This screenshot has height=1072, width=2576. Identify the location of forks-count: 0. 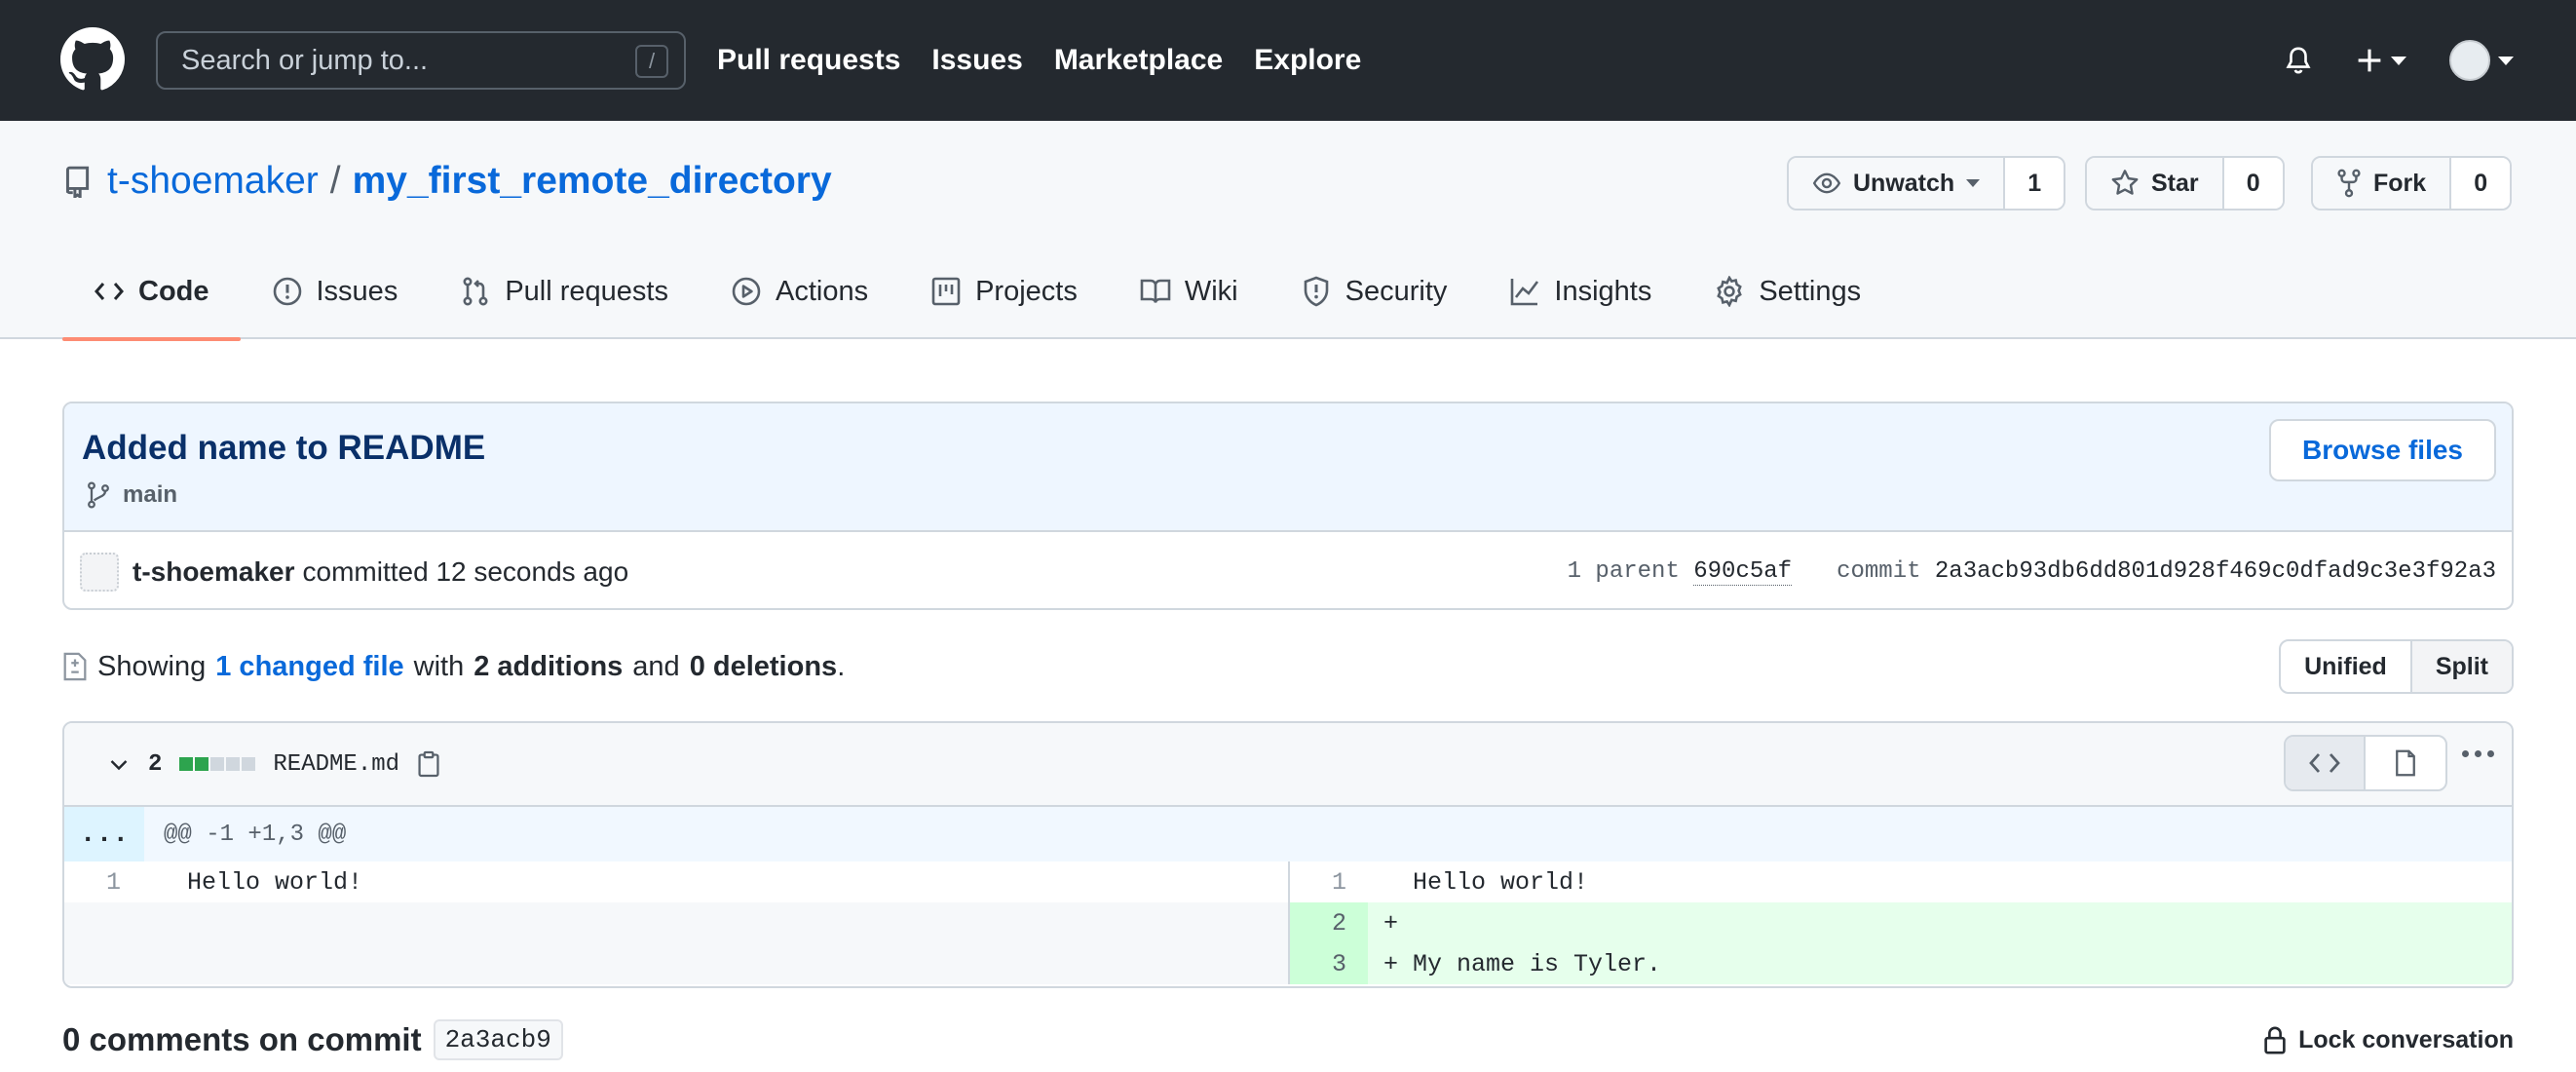
(2480, 183).